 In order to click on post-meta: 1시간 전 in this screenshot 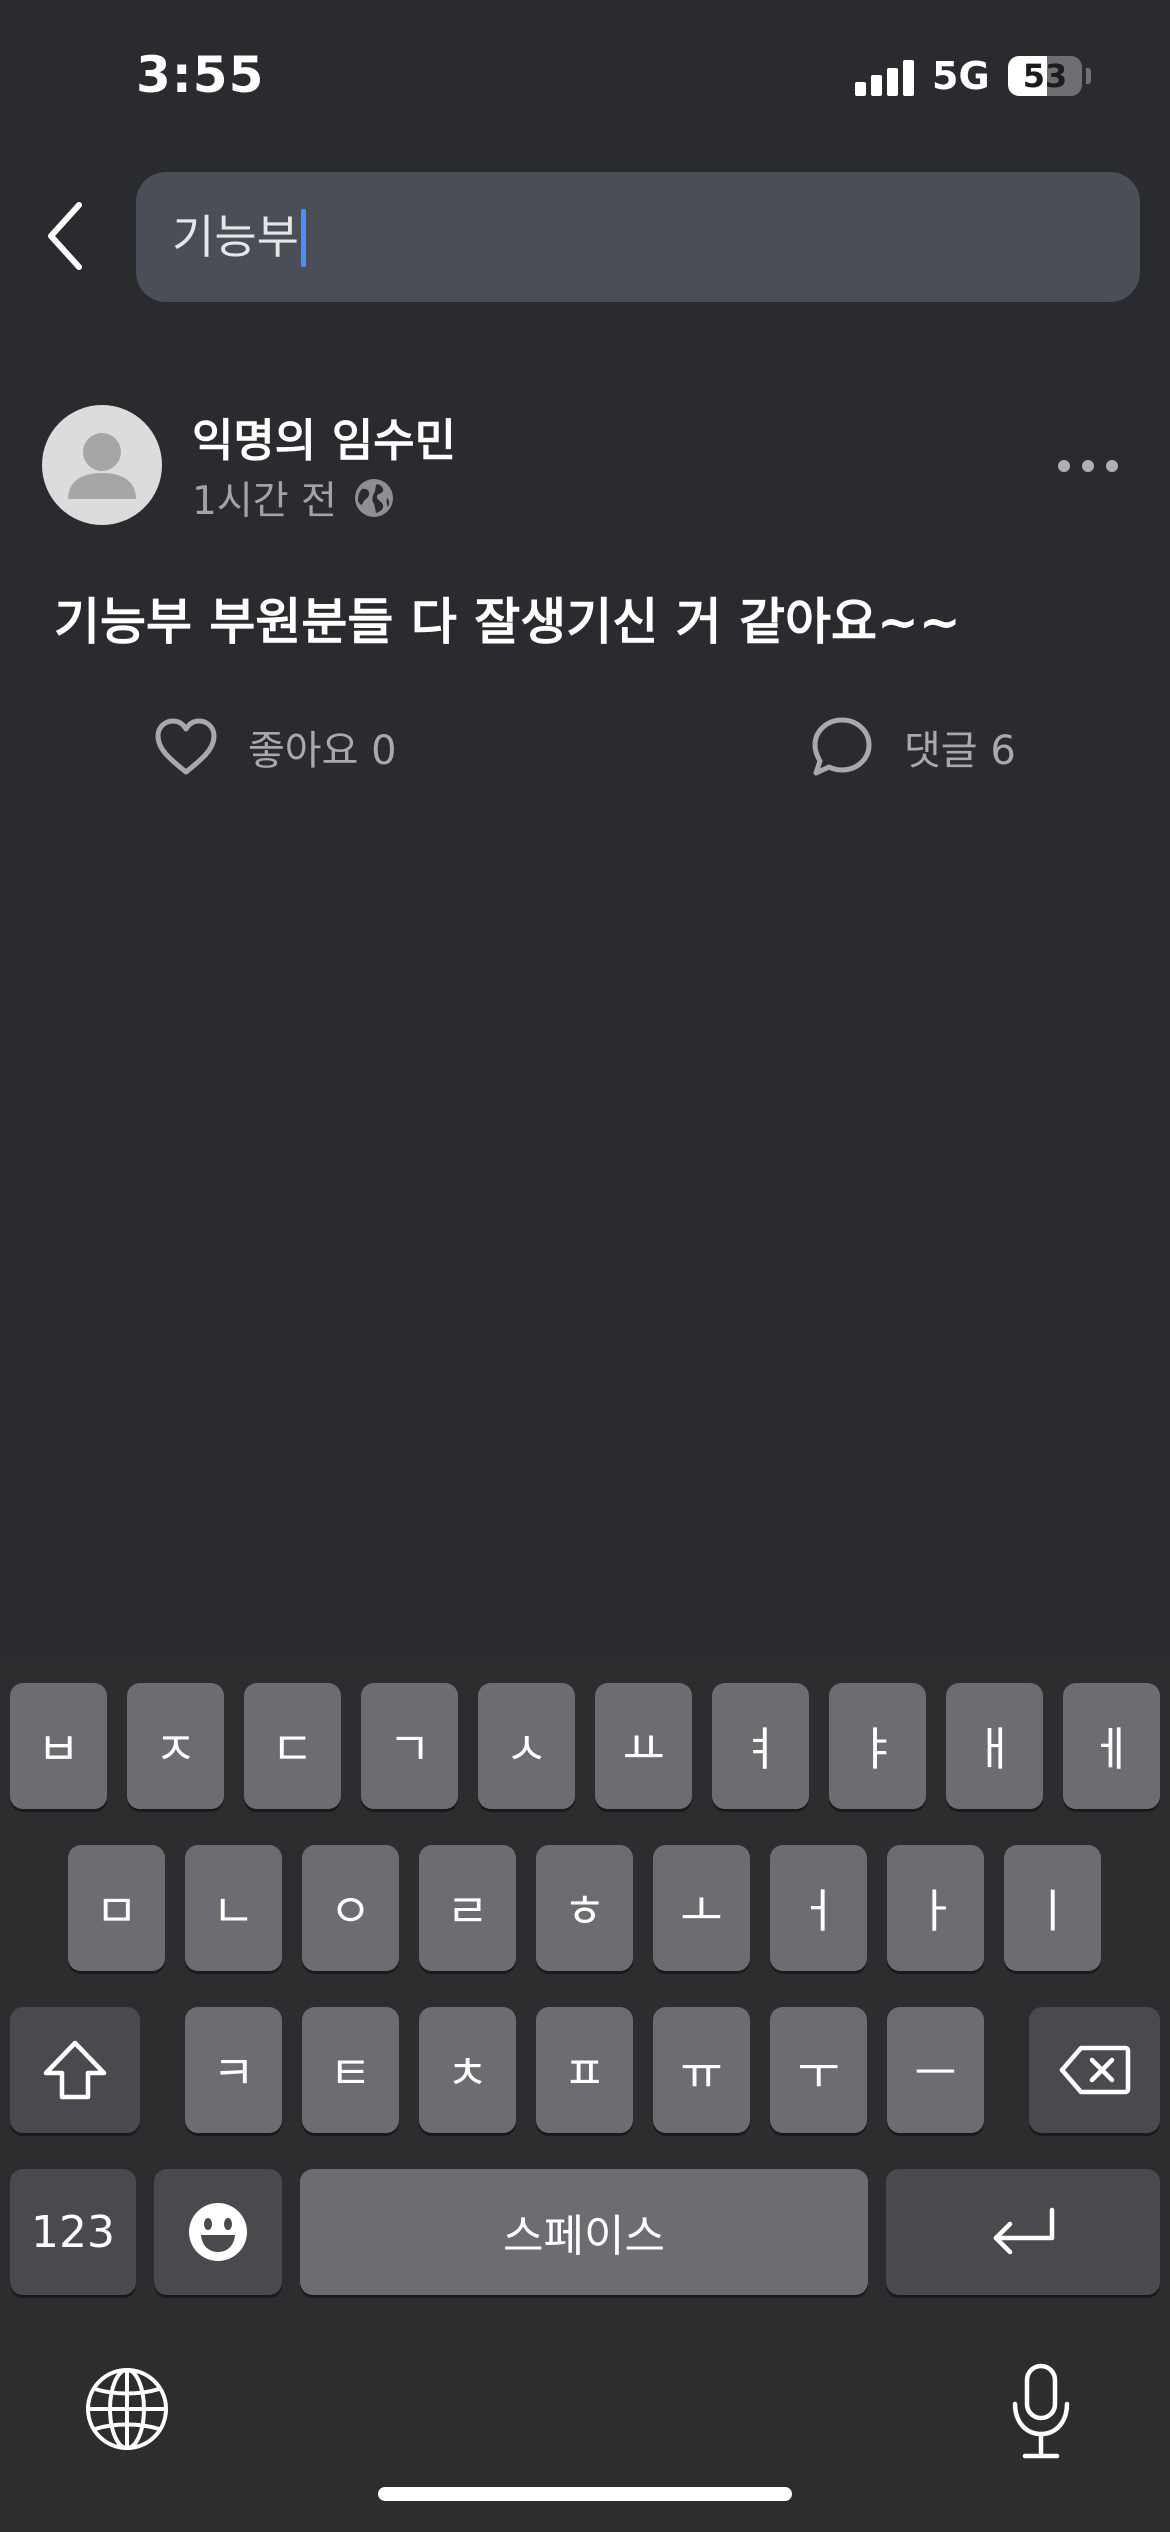, I will do `click(293, 498)`.